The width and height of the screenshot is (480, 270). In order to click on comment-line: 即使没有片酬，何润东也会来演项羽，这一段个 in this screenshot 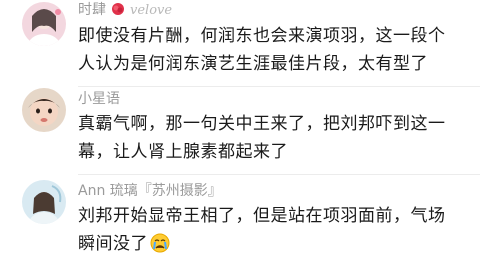, I will do `click(262, 36)`.